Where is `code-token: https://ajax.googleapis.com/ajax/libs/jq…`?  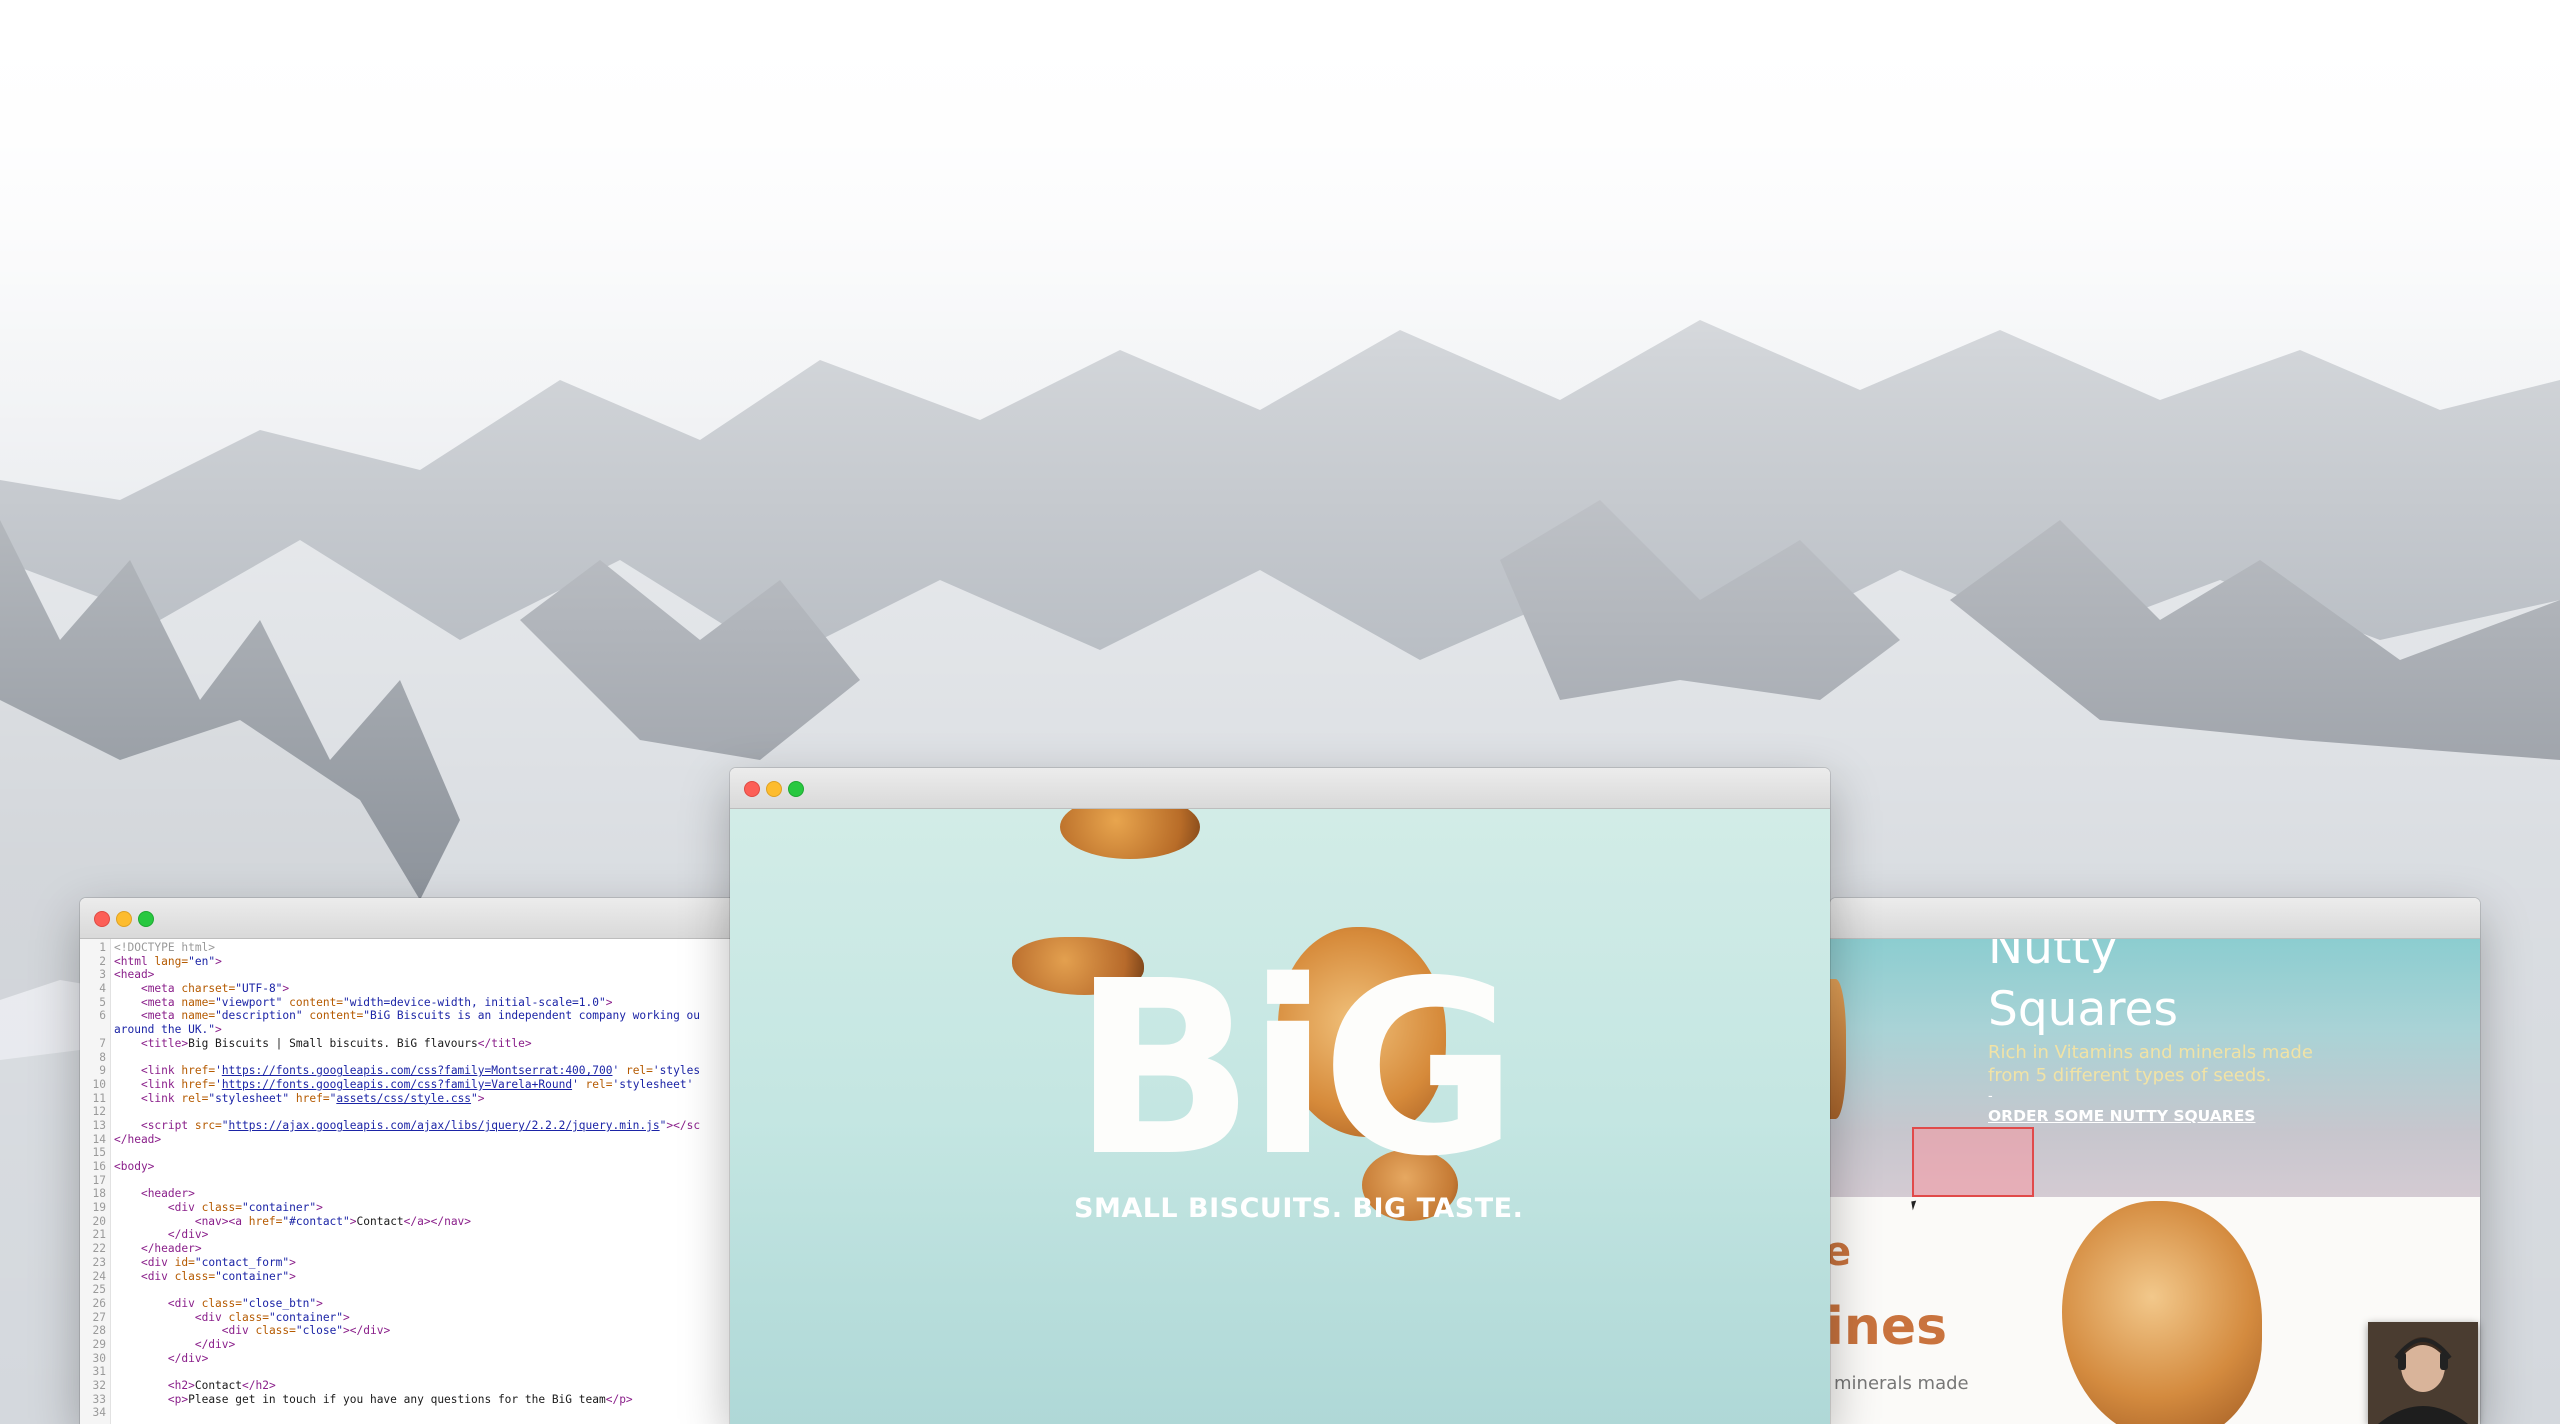 code-token: https://ajax.googleapis.com/ajax/libs/jq… is located at coordinates (444, 1125).